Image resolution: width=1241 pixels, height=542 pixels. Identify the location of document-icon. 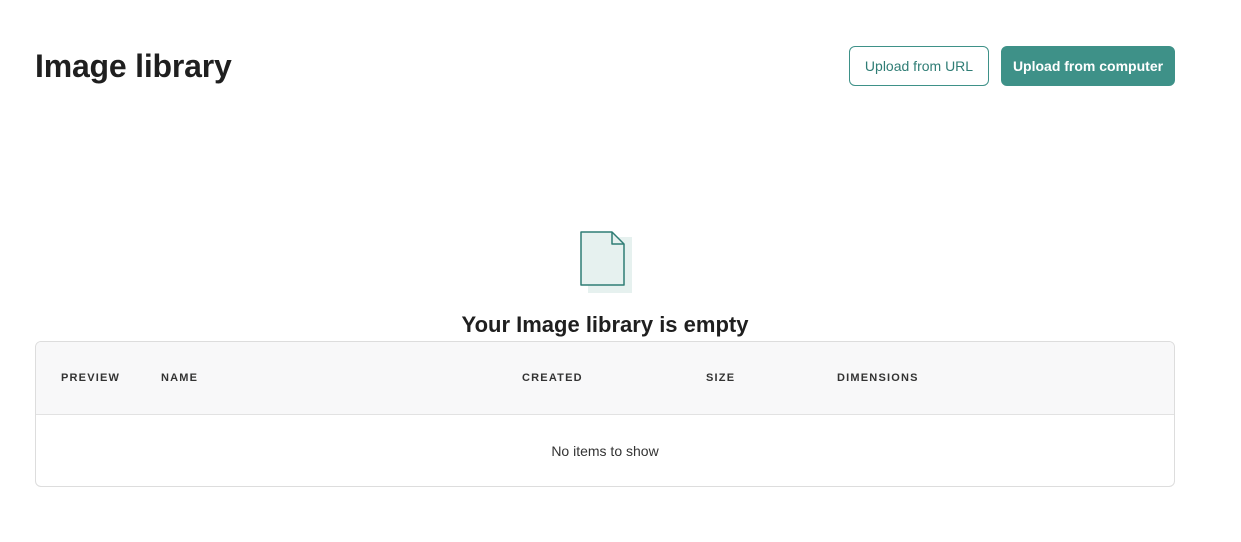
(606, 262).